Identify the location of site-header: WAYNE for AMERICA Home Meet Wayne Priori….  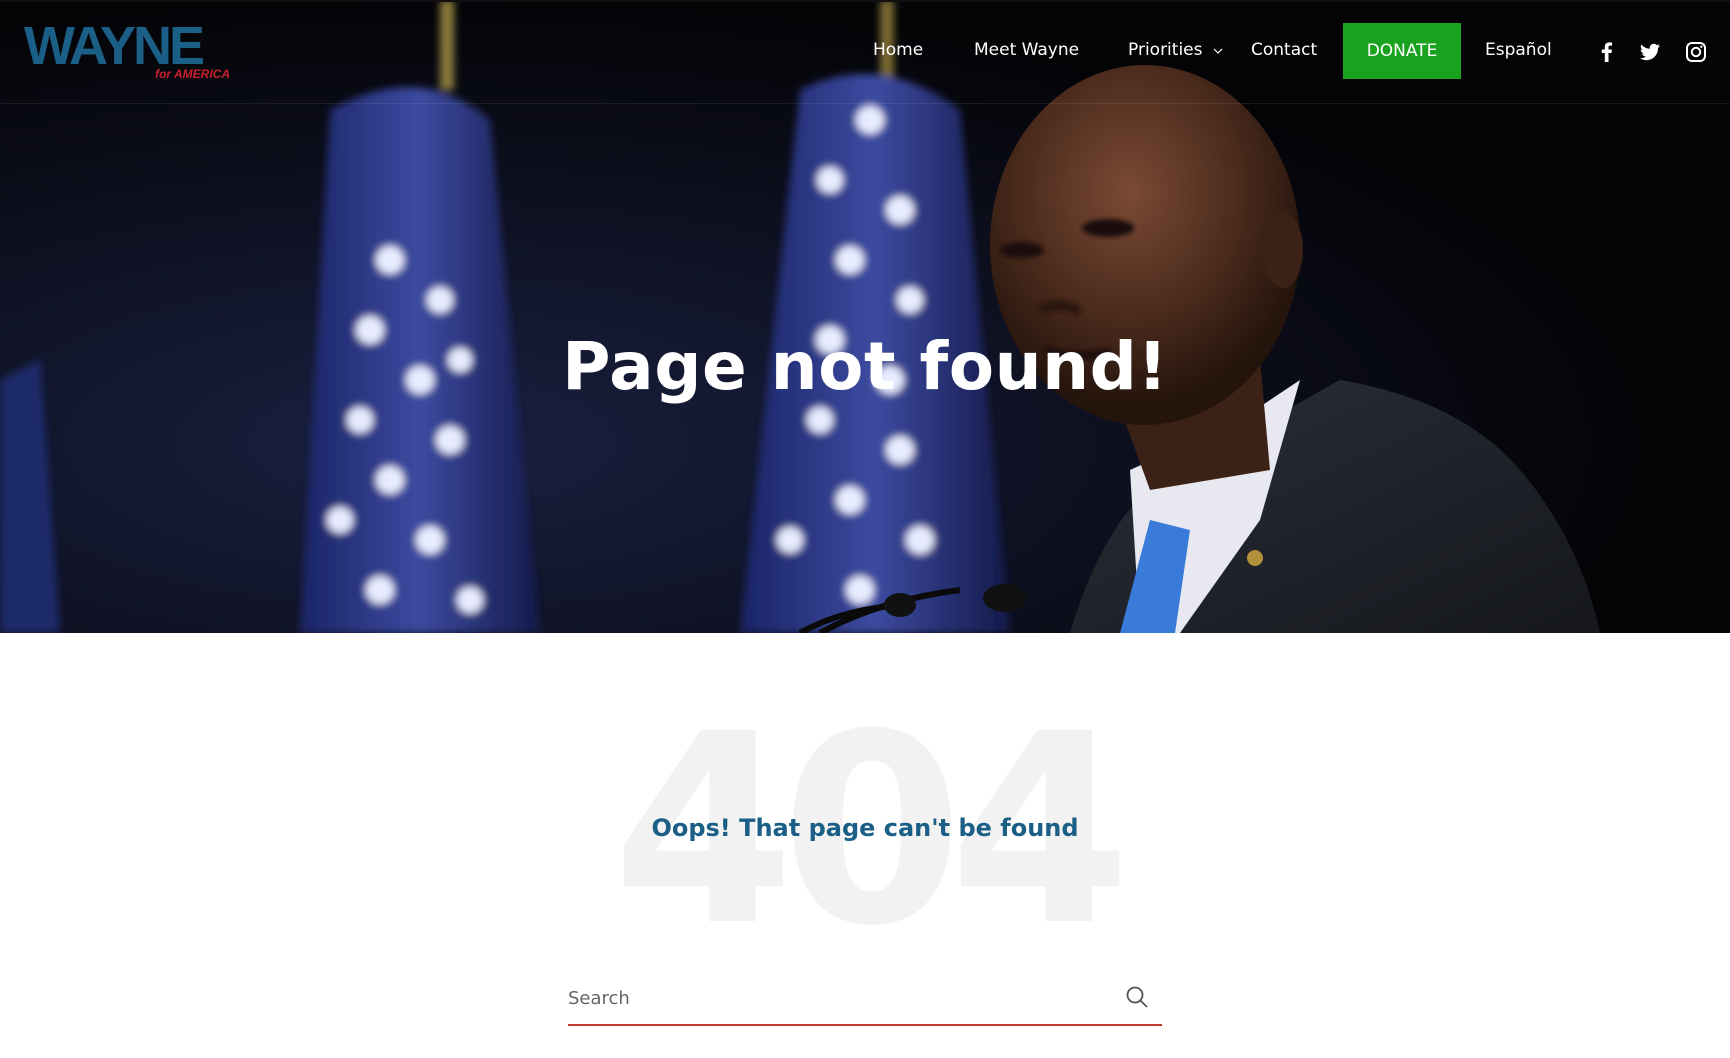
(865, 52).